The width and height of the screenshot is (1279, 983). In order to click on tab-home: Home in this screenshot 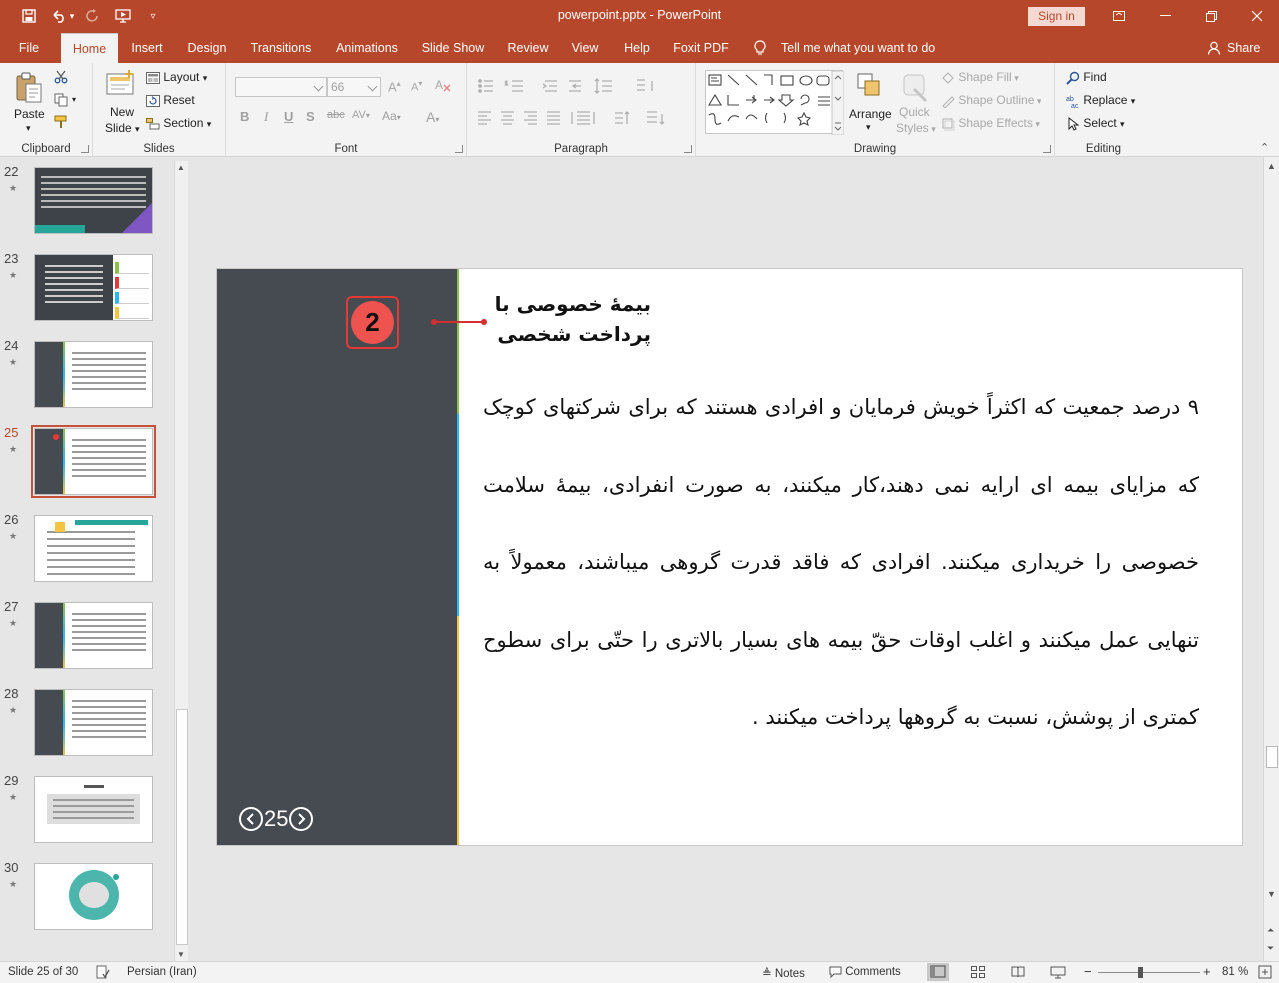, I will do `click(89, 48)`.